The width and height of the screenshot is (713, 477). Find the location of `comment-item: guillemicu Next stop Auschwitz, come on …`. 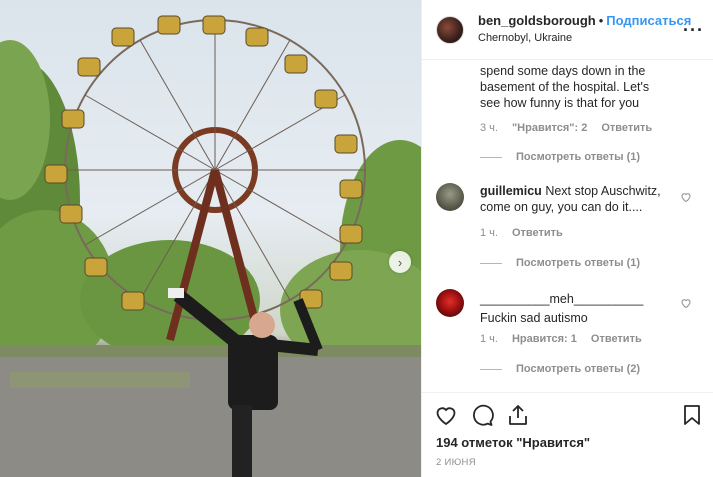

comment-item: guillemicu Next stop Auschwitz, come on … is located at coordinates (585, 199).